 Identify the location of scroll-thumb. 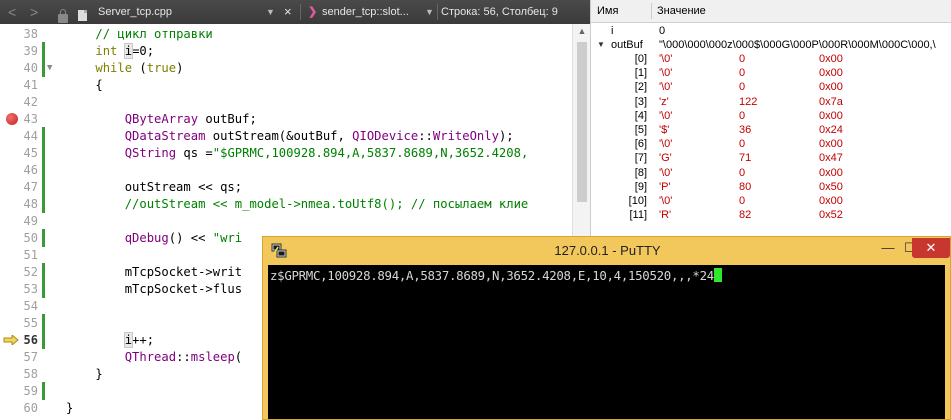
(582, 122).